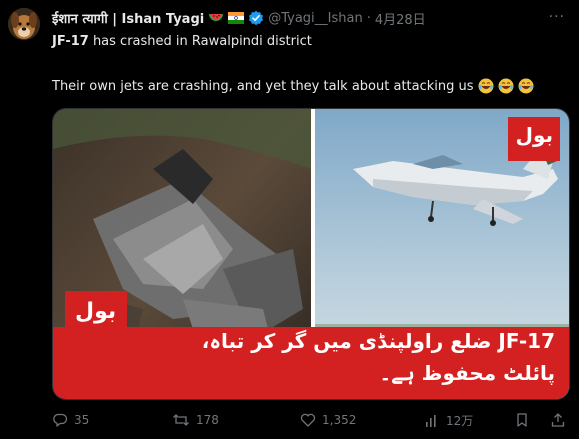  What do you see at coordinates (460, 421) in the screenshot?
I see `views-count: 12万` at bounding box center [460, 421].